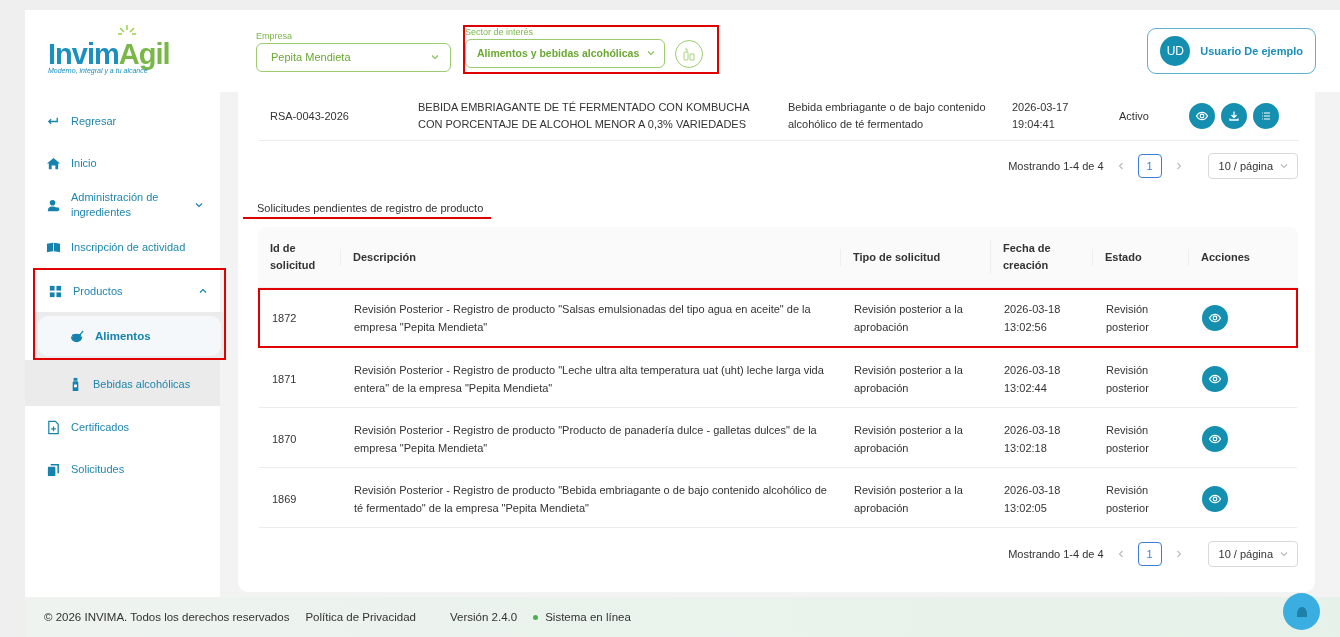 The height and width of the screenshot is (637, 1340). I want to click on field-label: Sector de interés, so click(500, 31).